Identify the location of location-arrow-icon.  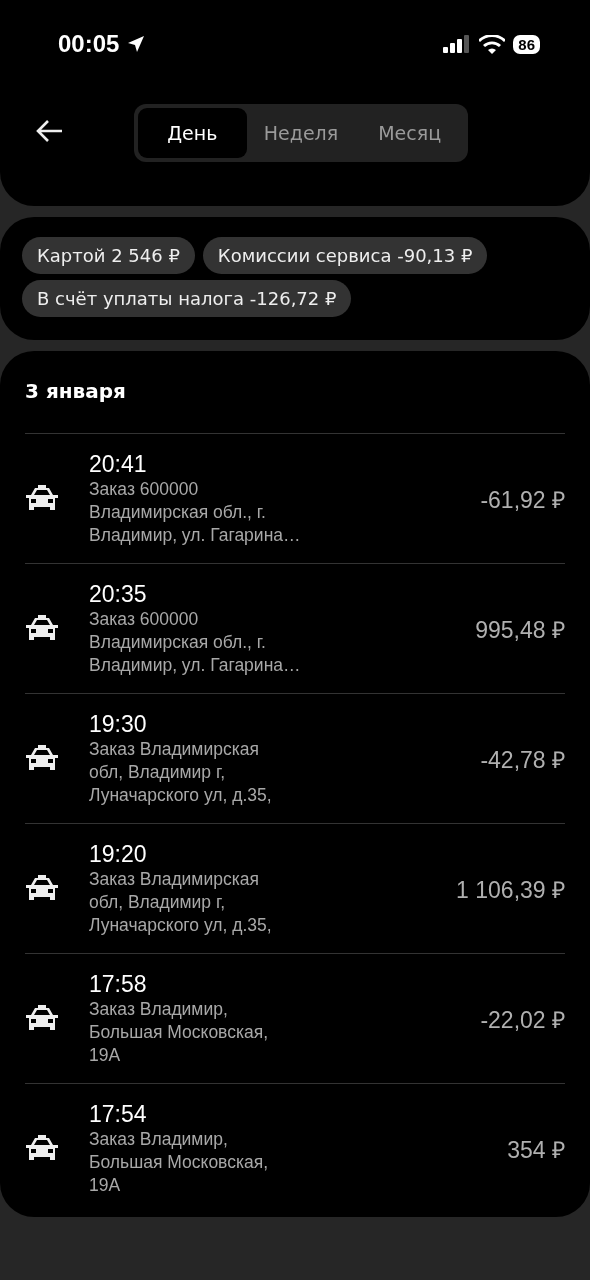
(136, 44).